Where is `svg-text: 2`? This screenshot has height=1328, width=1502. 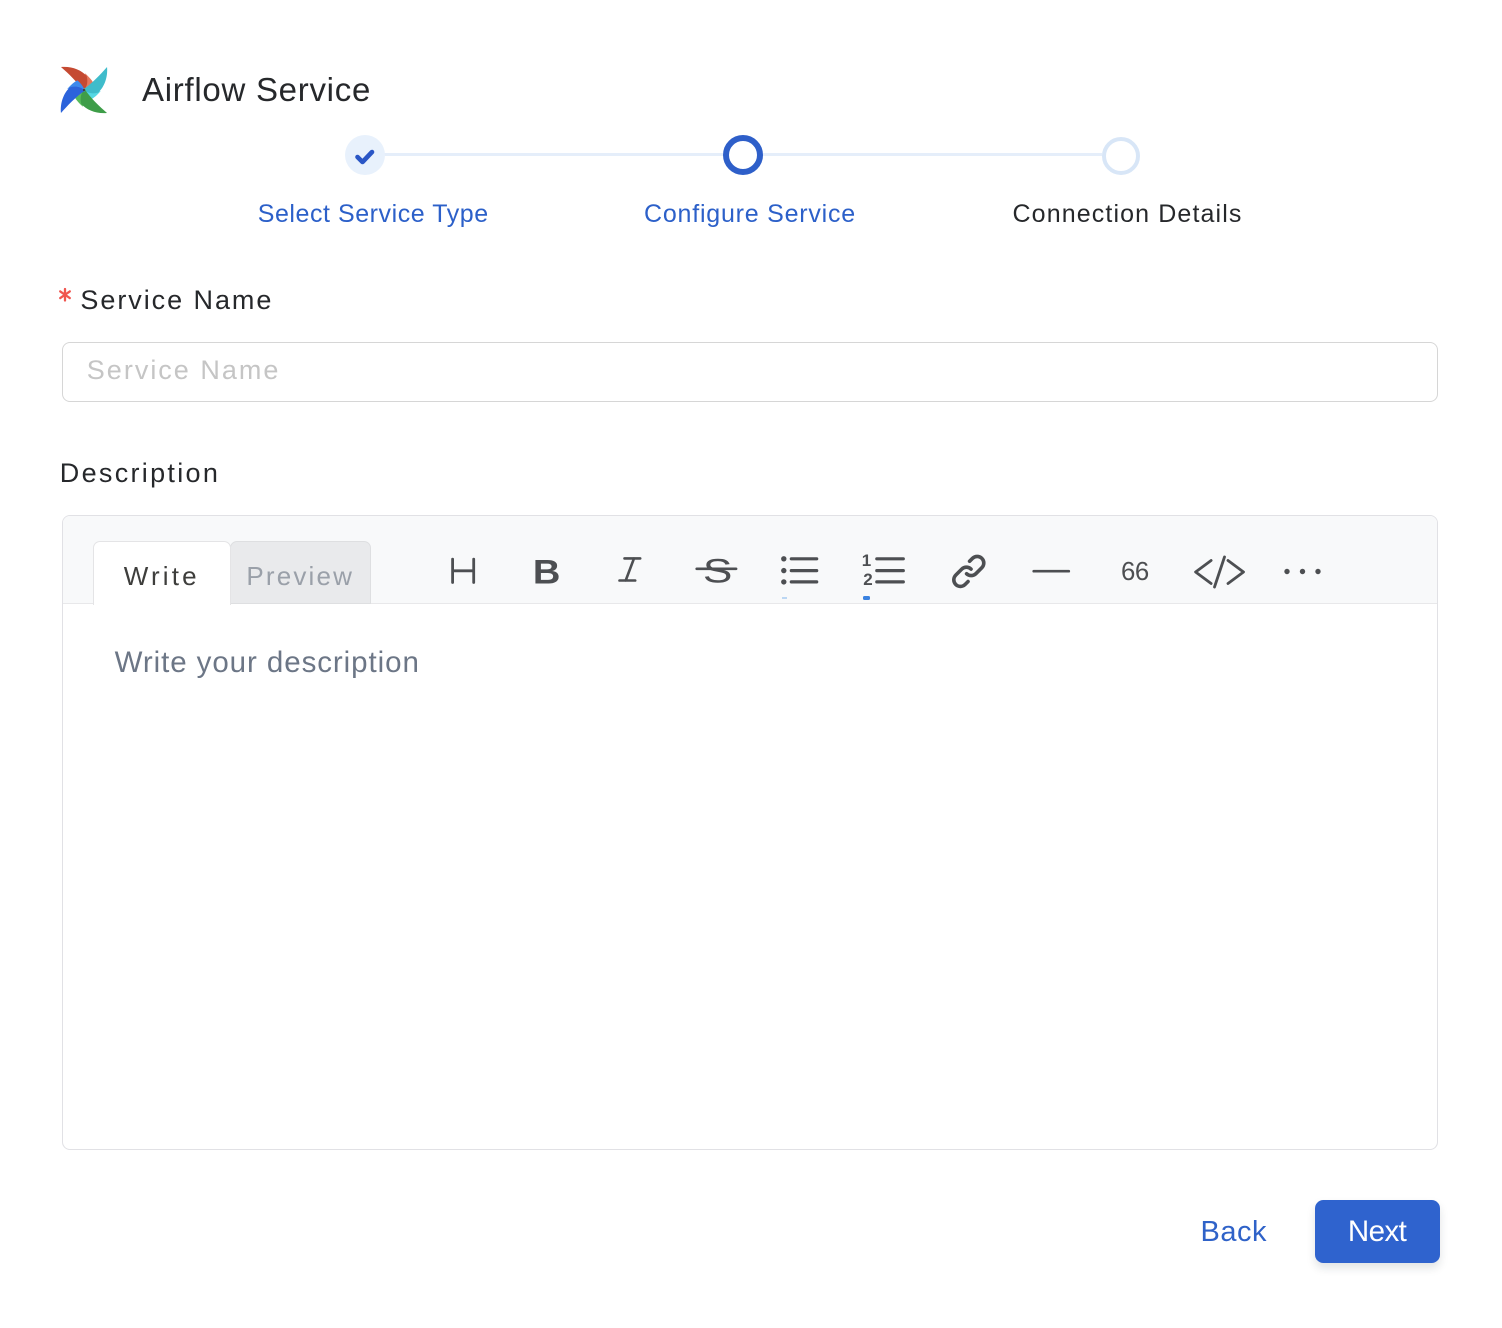
svg-text: 2 is located at coordinates (867, 579).